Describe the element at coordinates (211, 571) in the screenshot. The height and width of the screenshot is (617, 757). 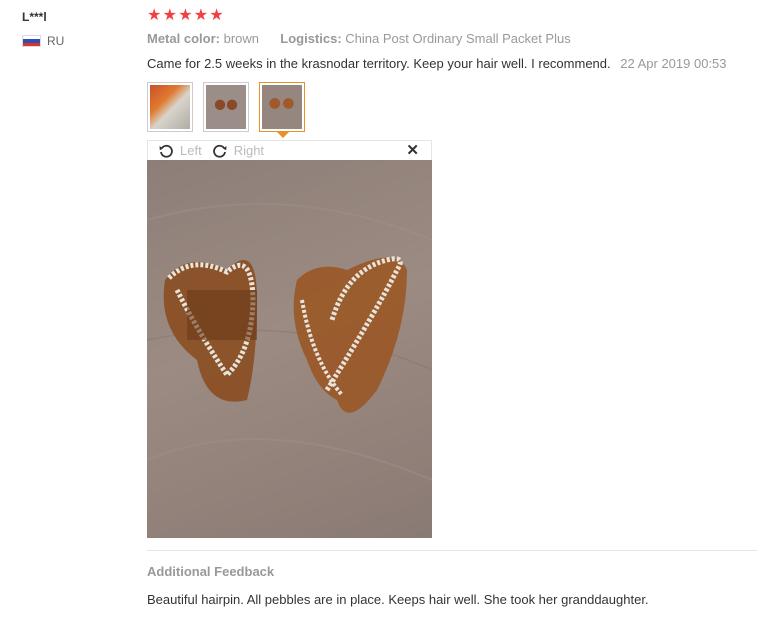
I see `additional-feedback-title: Additional Feedback` at that location.